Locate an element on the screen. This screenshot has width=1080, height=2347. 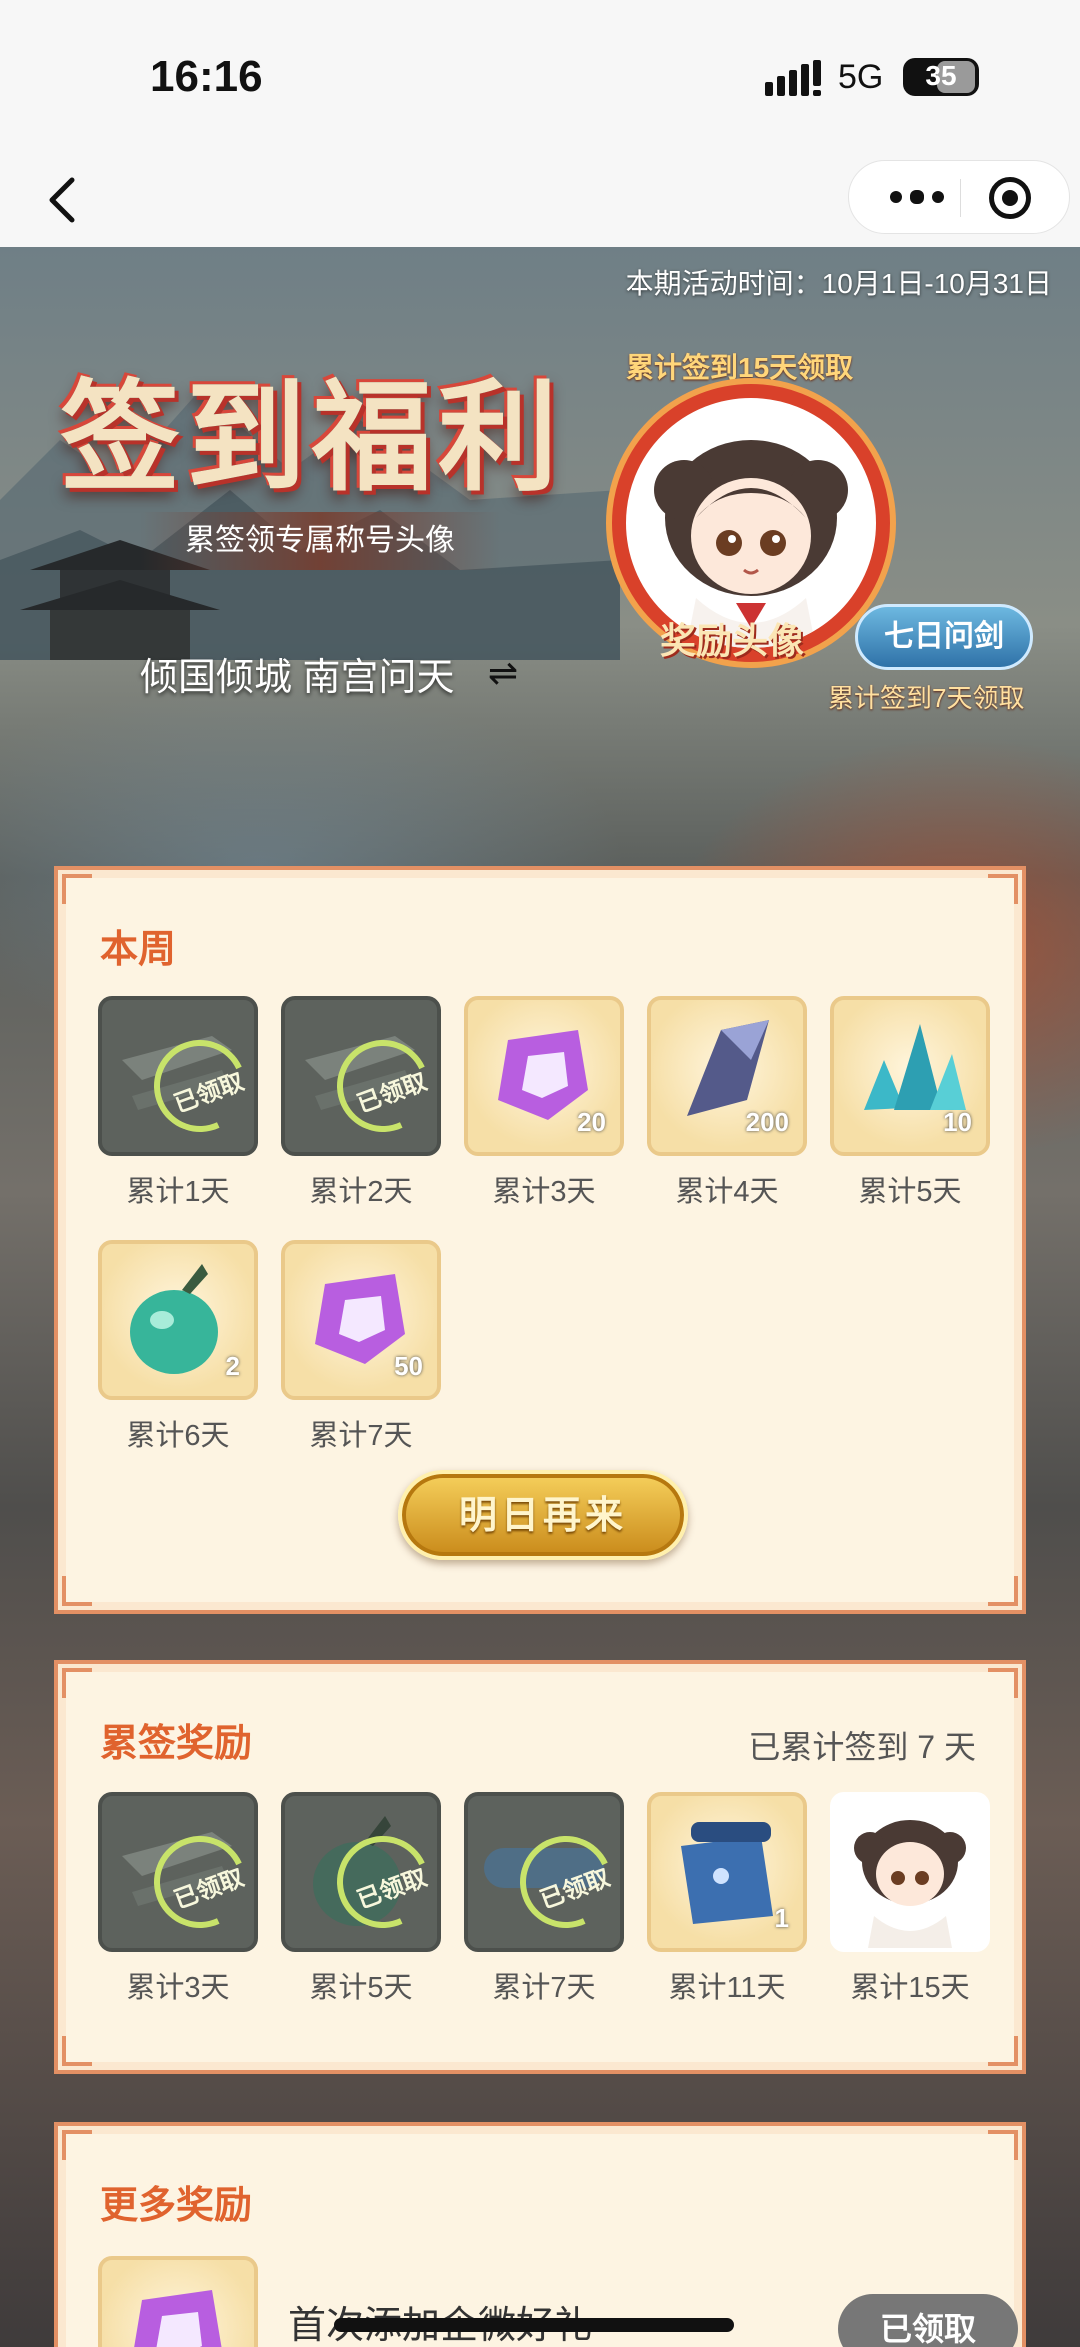
cumulative-reward-grid: 已领取 累计3天 已领取 累计5天 已领取 累计7天 1 累计11天 累计15天 is located at coordinates (563, 1899).